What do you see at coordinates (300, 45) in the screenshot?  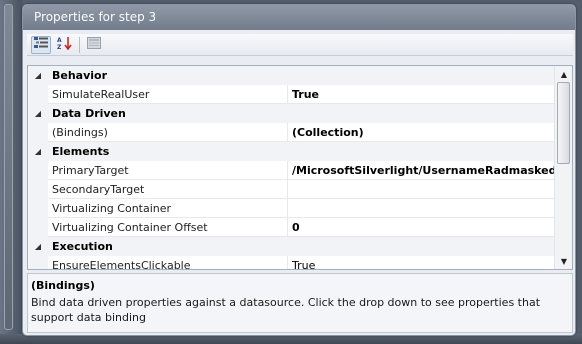 I see `properties-toolbar: A Z` at bounding box center [300, 45].